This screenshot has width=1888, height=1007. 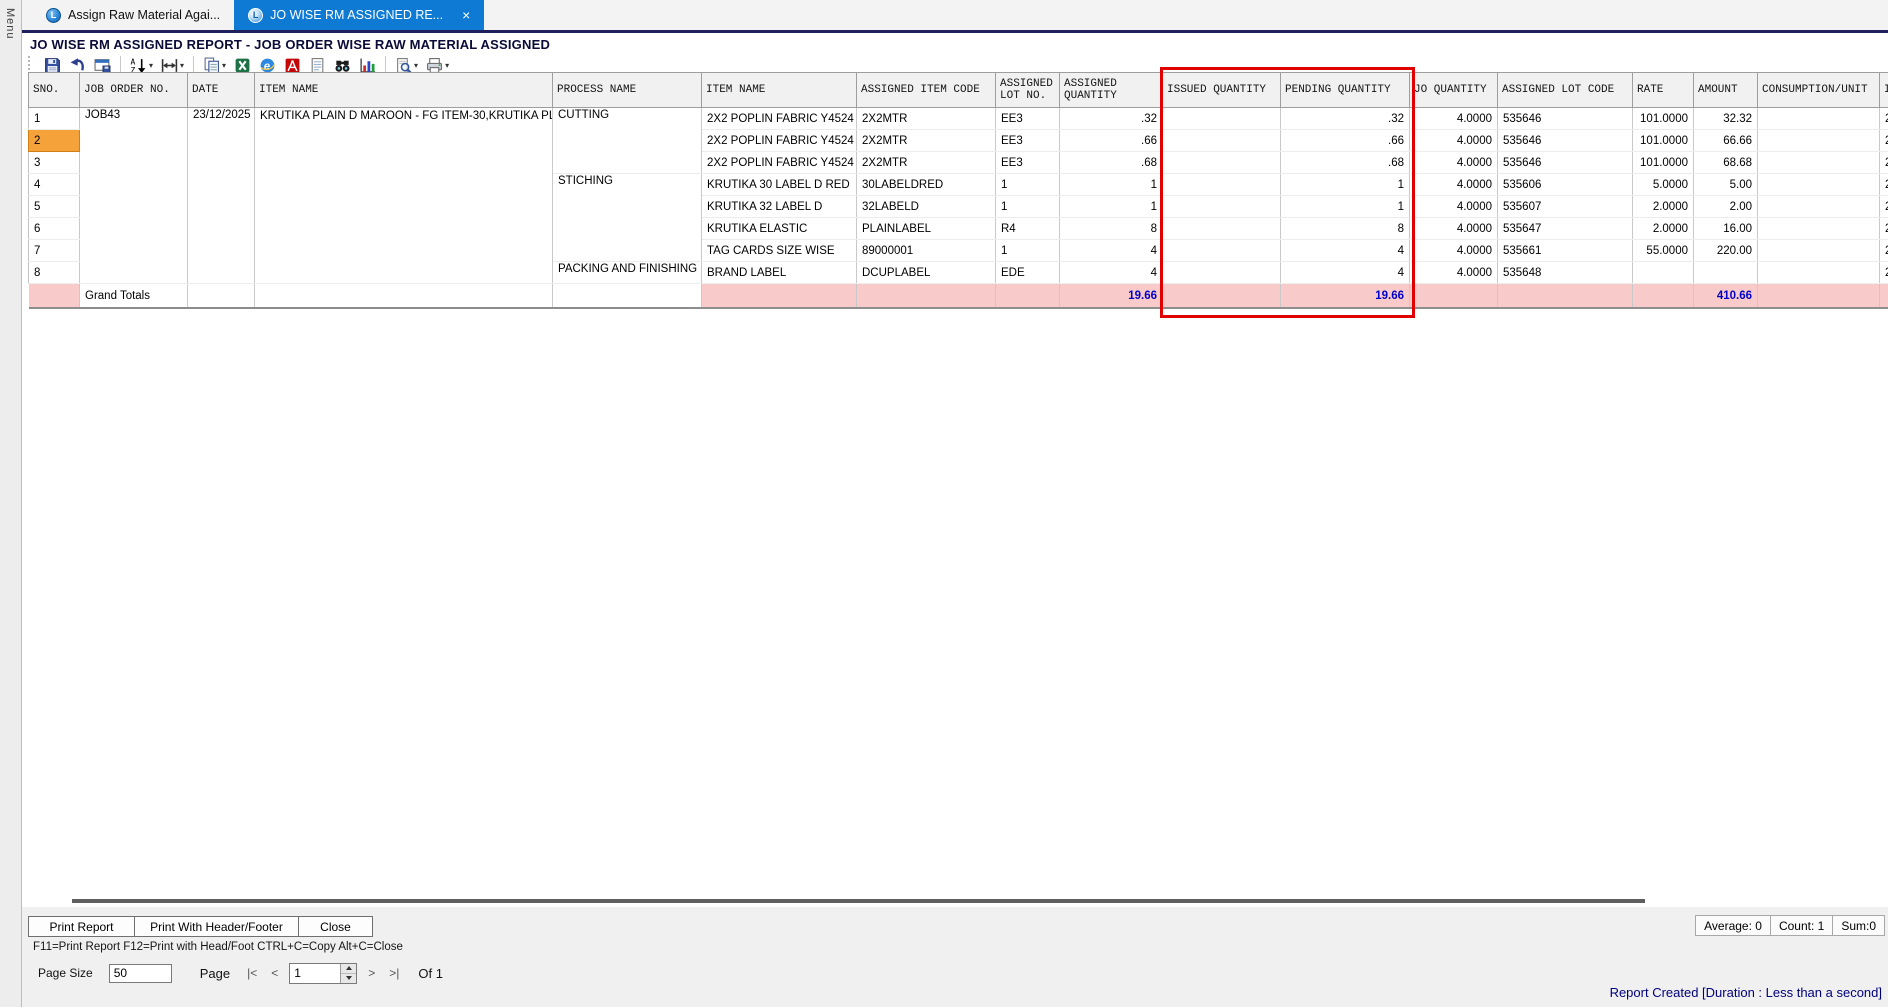 What do you see at coordinates (1663, 272) in the screenshot?
I see `cell-rate` at bounding box center [1663, 272].